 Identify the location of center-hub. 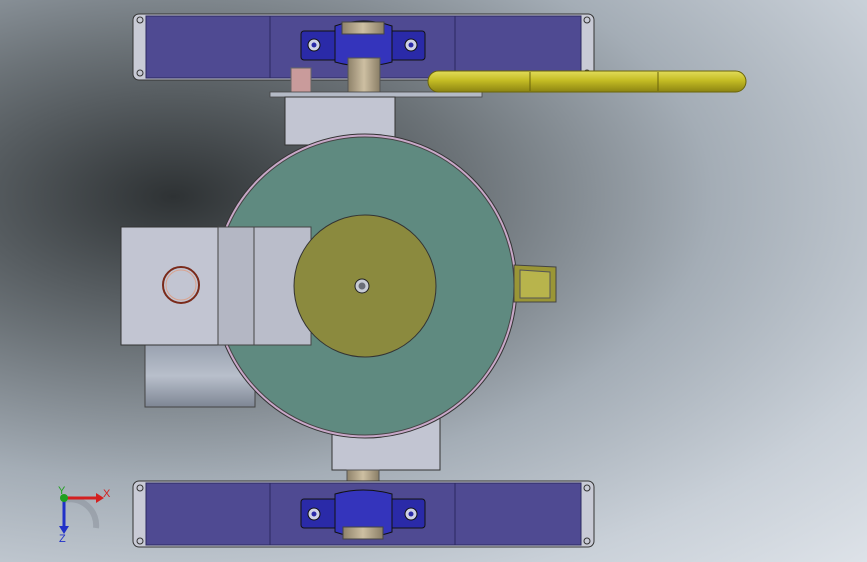
(365, 286).